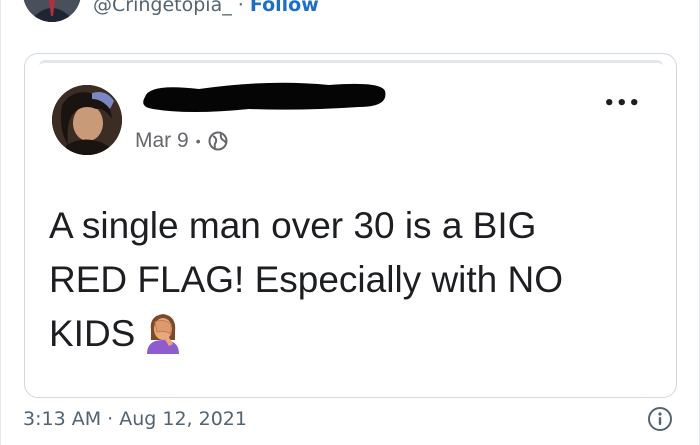 The image size is (700, 445). What do you see at coordinates (135, 419) in the screenshot?
I see `tweet-timestamp: 3:13 AM · Aug 12, 2021` at bounding box center [135, 419].